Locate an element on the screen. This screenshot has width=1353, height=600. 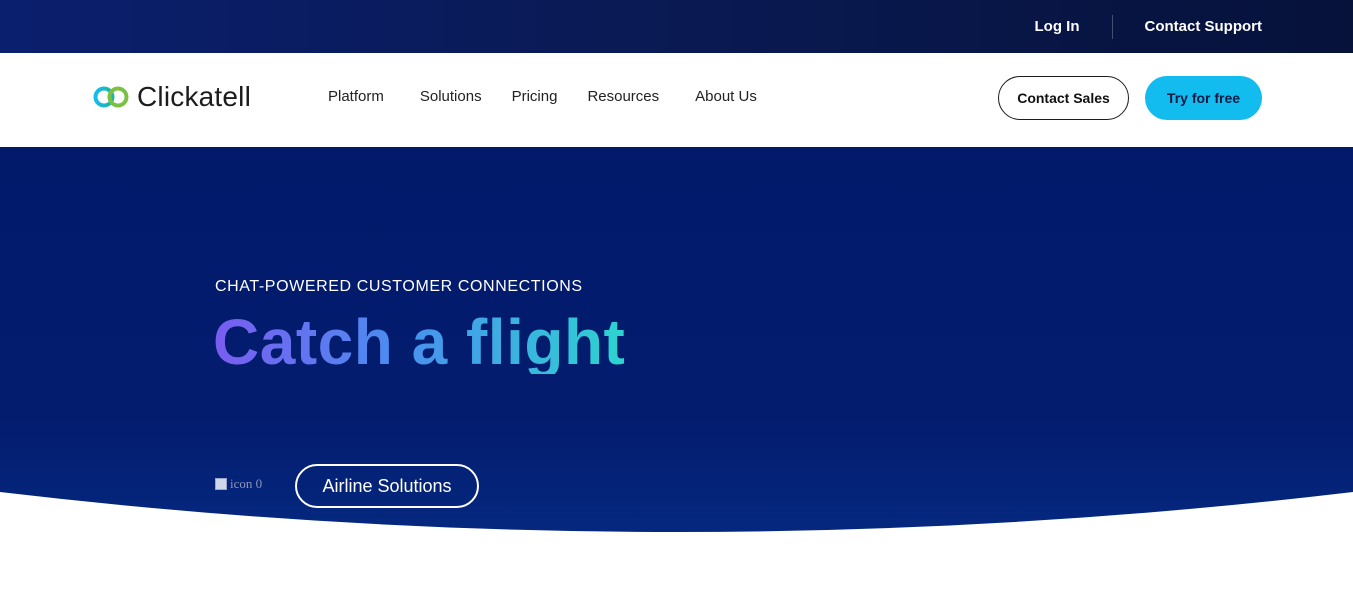
brand-logo: Clickatell is located at coordinates (171, 97).